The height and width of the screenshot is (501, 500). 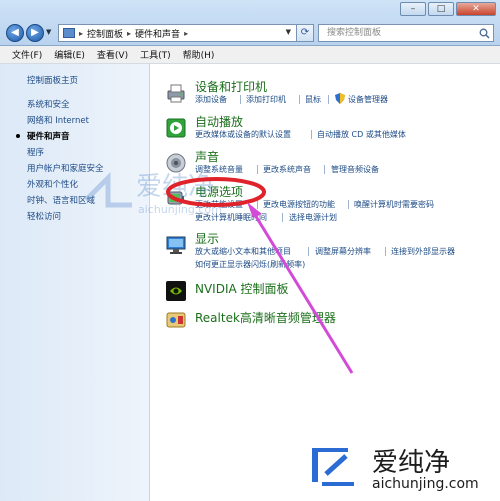 I want to click on link-flicker: 如何更正显示器闪烁(刷新频率), so click(x=250, y=264).